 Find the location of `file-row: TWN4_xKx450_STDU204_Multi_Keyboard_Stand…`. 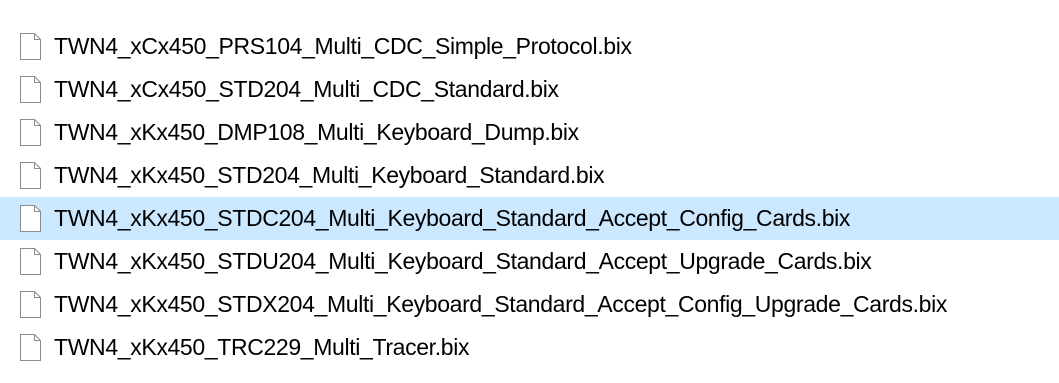

file-row: TWN4_xKx450_STDU204_Multi_Keyboard_Stand… is located at coordinates (529, 261).